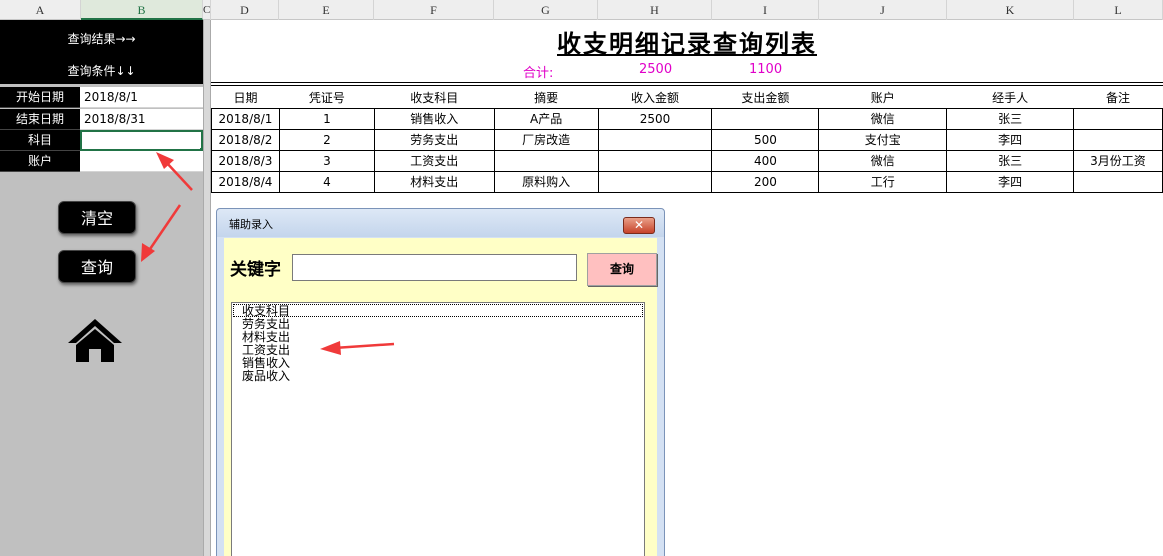 Image resolution: width=1163 pixels, height=556 pixels. What do you see at coordinates (245, 98) in the screenshot?
I see `header-date: 日期` at bounding box center [245, 98].